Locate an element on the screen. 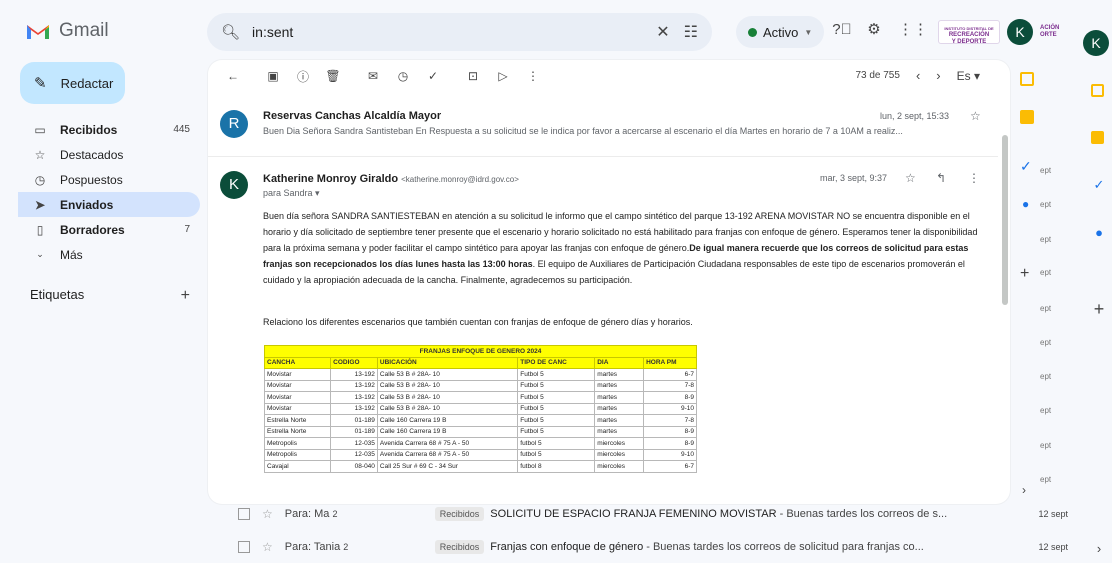 The width and height of the screenshot is (1112, 563). status-selector: Activo ▼ is located at coordinates (780, 32).